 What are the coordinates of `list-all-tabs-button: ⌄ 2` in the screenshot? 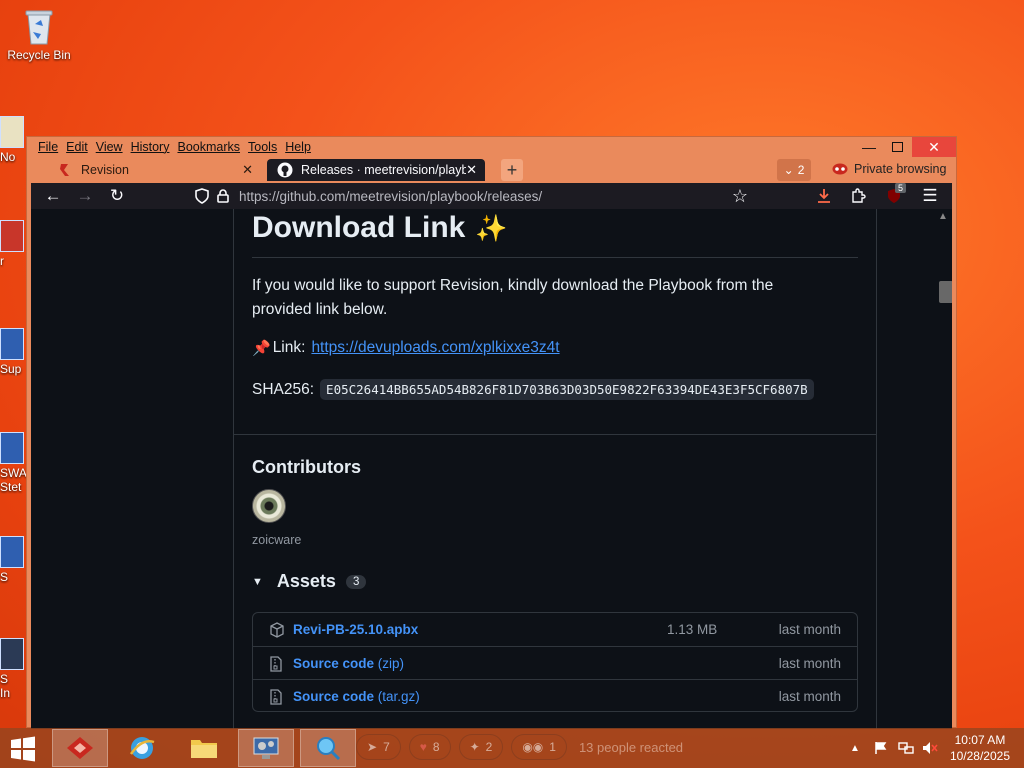 It's located at (794, 170).